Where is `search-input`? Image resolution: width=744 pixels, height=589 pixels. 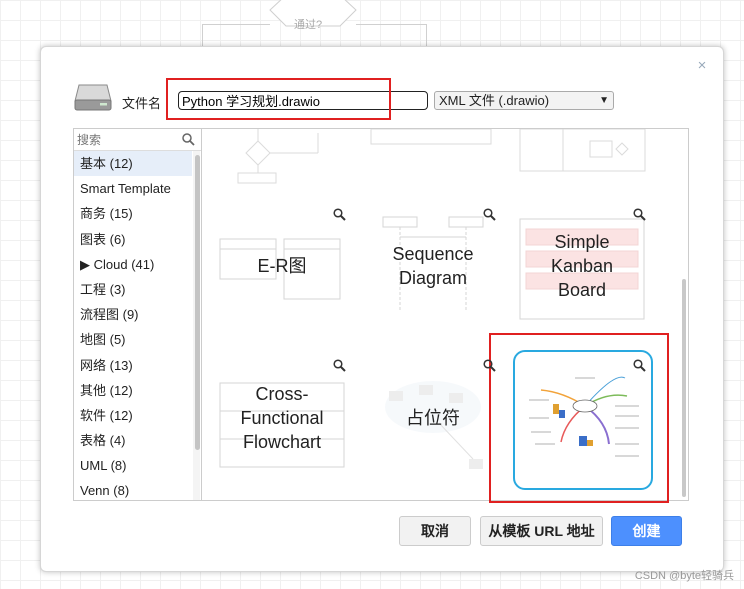 search-input is located at coordinates (127, 140).